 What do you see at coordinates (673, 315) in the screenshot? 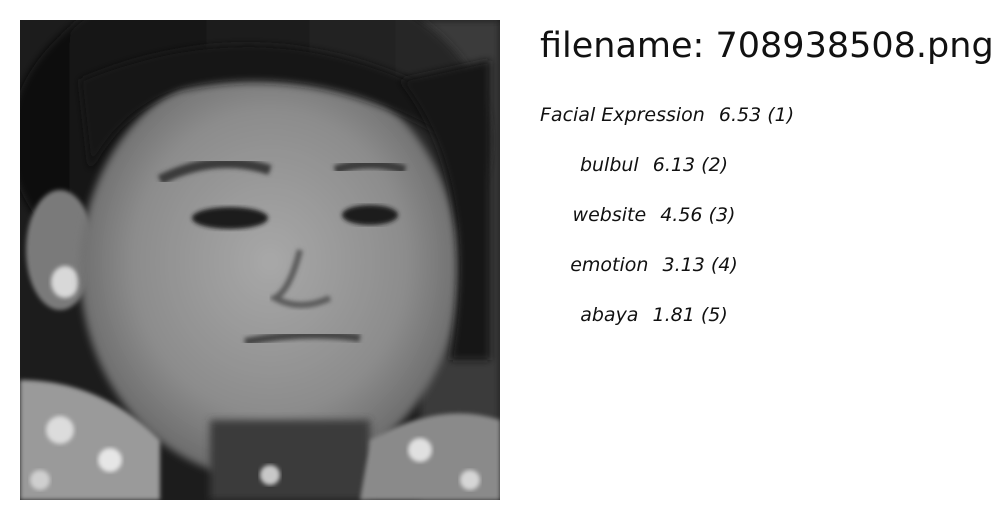
I see `prediction-score: 1.81` at bounding box center [673, 315].